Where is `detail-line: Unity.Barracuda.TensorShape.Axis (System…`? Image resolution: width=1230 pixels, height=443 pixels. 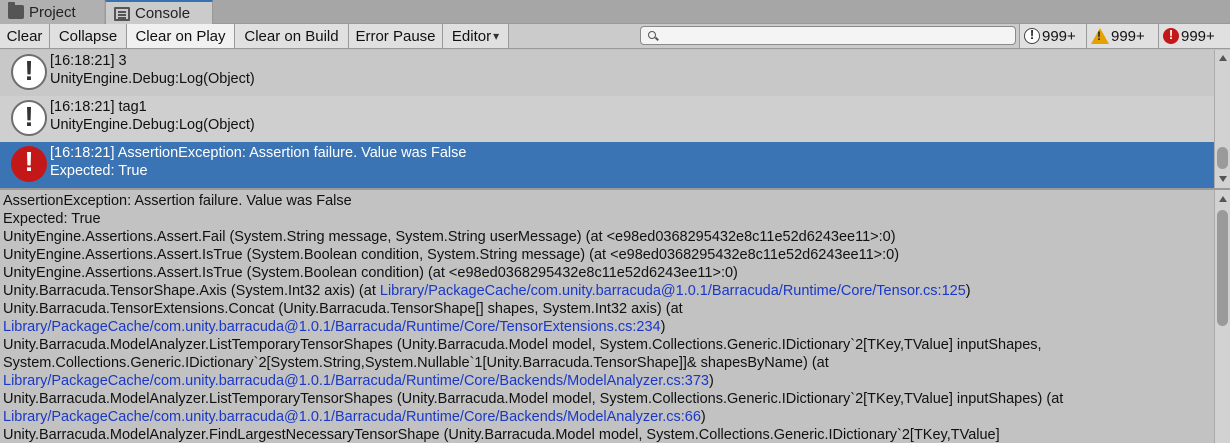
detail-line: Unity.Barracuda.TensorShape.Axis (System… is located at coordinates (487, 291).